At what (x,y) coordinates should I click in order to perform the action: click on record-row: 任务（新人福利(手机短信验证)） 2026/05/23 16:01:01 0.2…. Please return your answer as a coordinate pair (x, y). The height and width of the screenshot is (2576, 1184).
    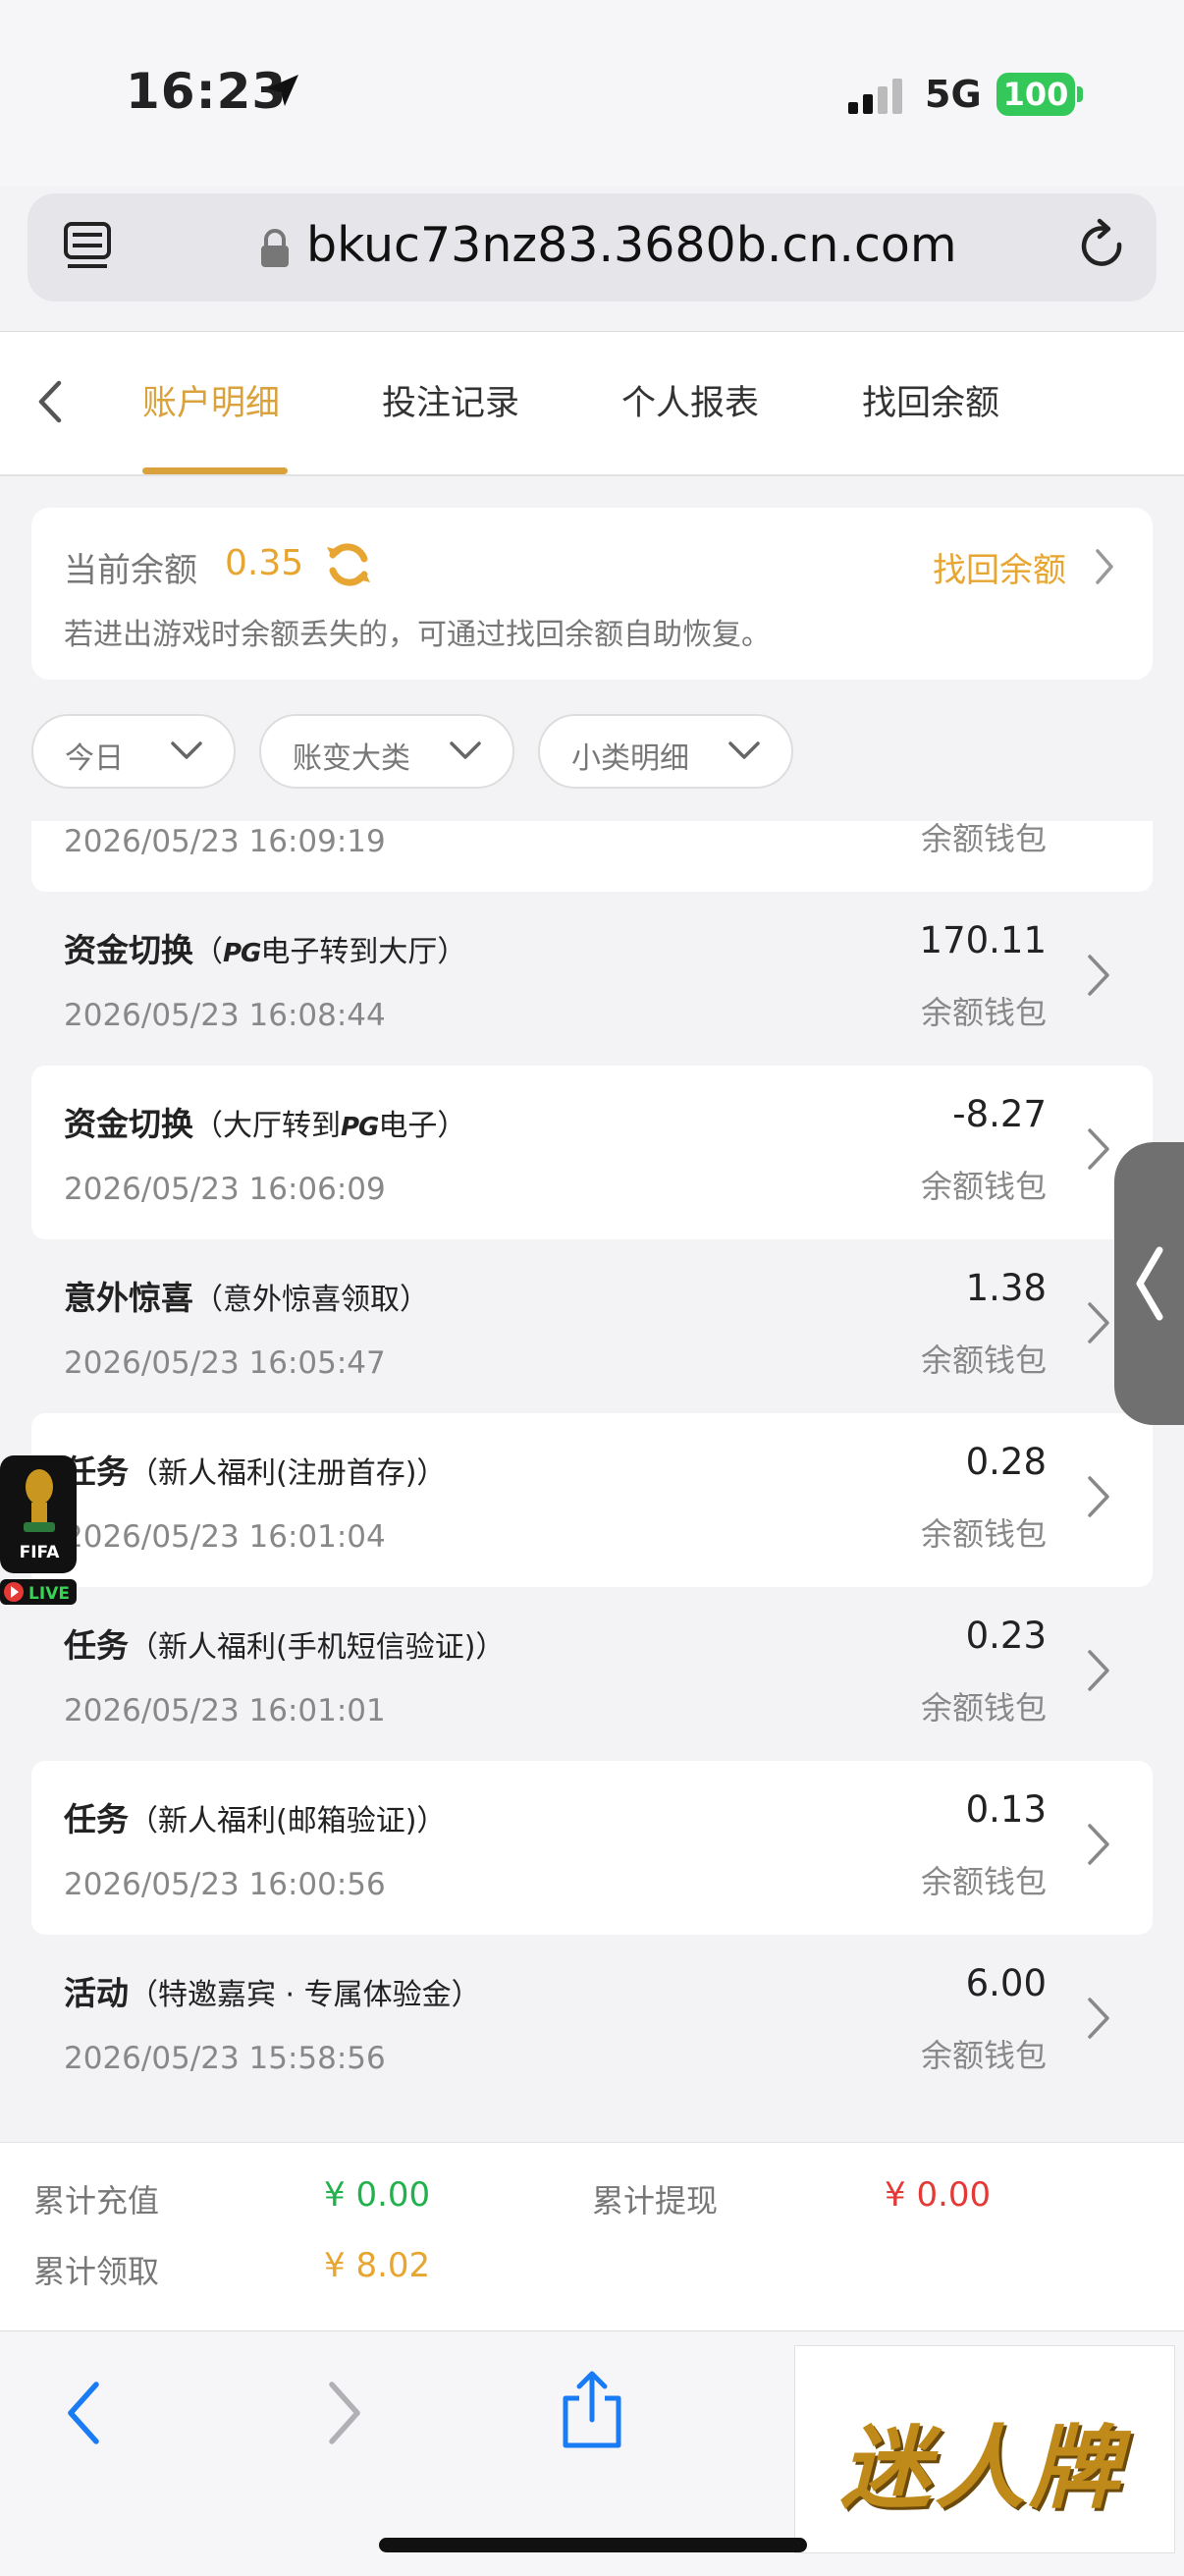
    Looking at the image, I should click on (592, 1674).